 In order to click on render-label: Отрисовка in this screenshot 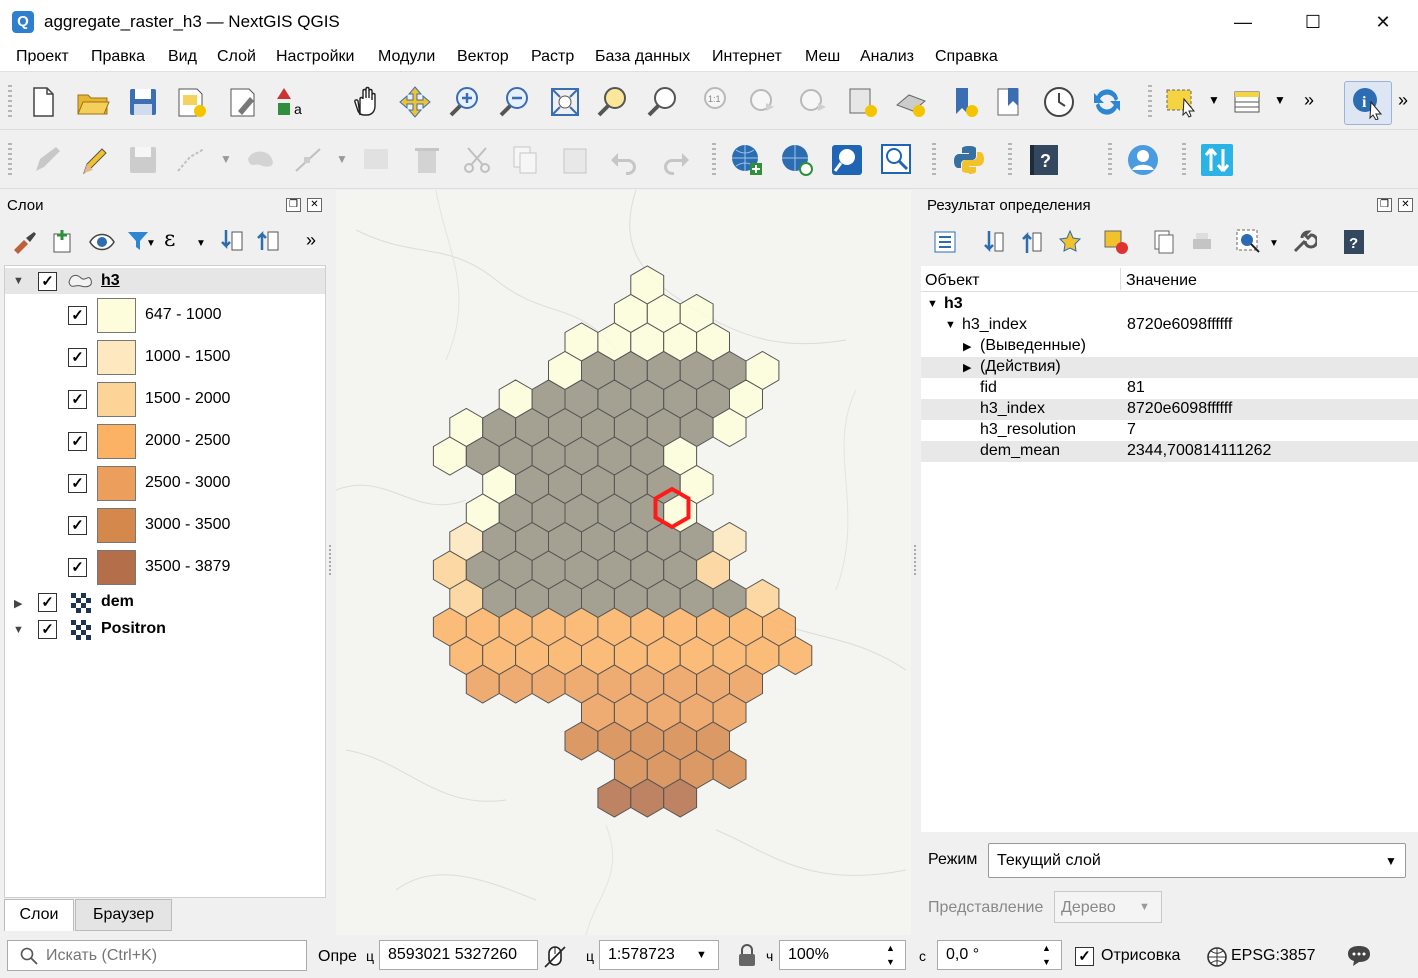, I will do `click(1140, 956)`.